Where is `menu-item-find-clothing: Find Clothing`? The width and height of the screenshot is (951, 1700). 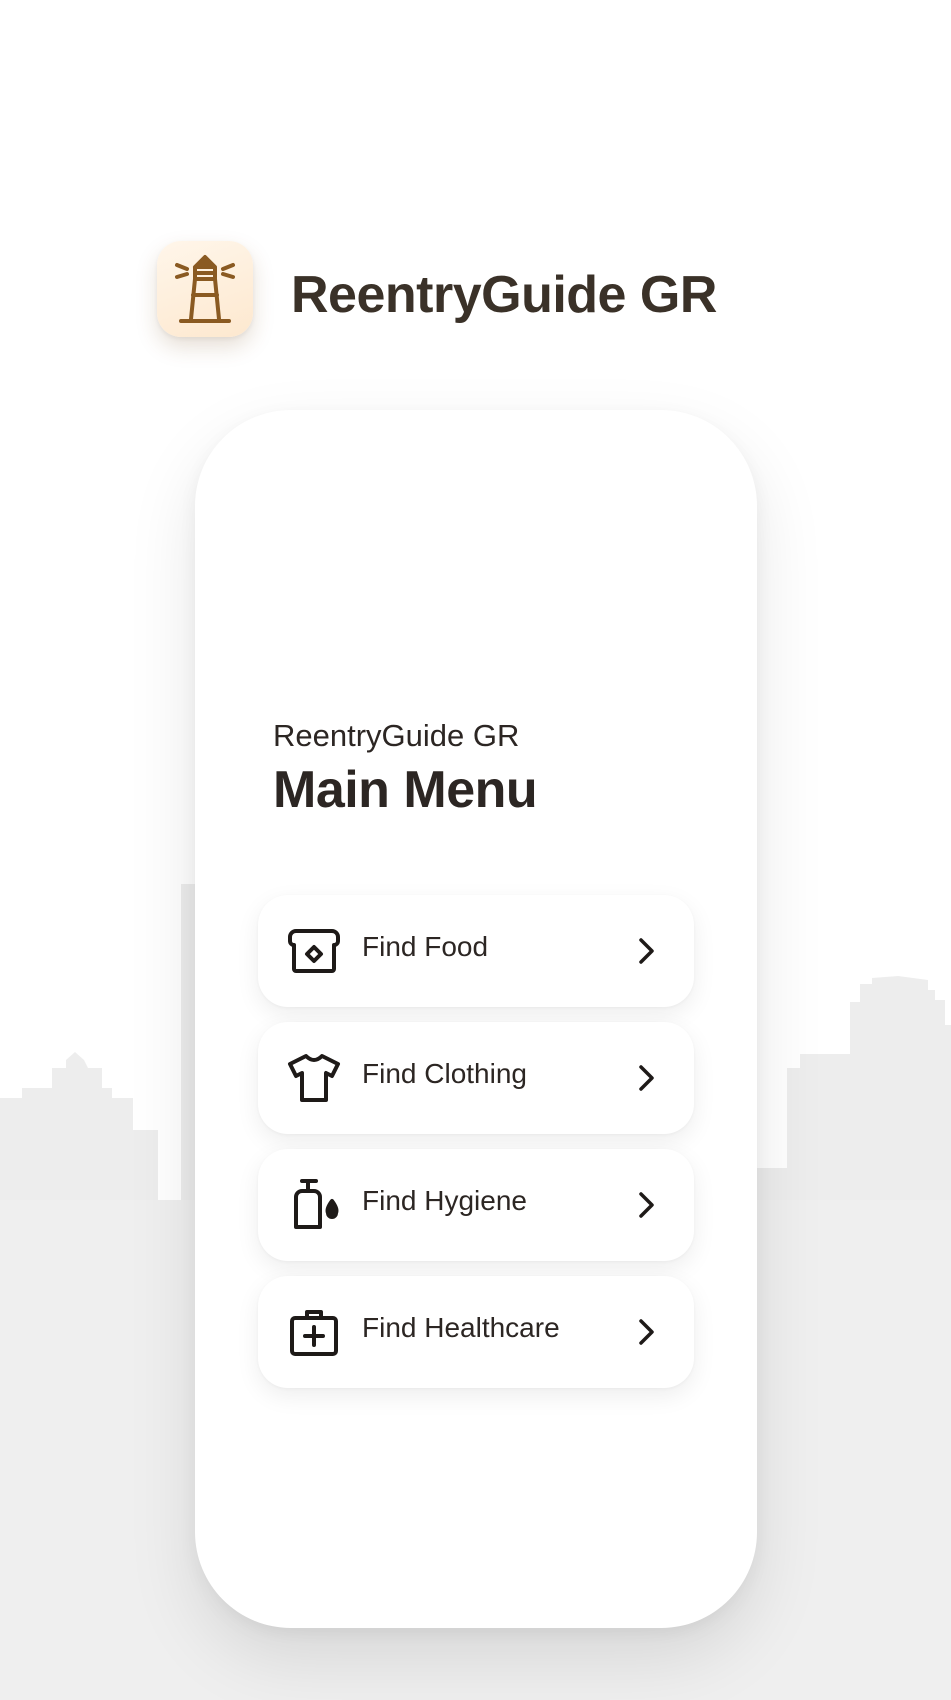 menu-item-find-clothing: Find Clothing is located at coordinates (476, 1078).